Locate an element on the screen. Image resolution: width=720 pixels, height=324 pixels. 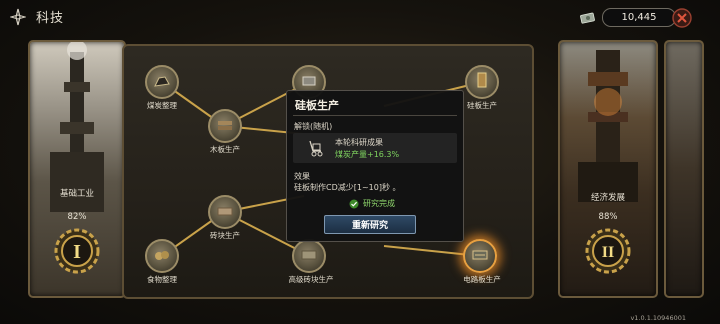
page-title: 科技 is located at coordinates (50, 18).